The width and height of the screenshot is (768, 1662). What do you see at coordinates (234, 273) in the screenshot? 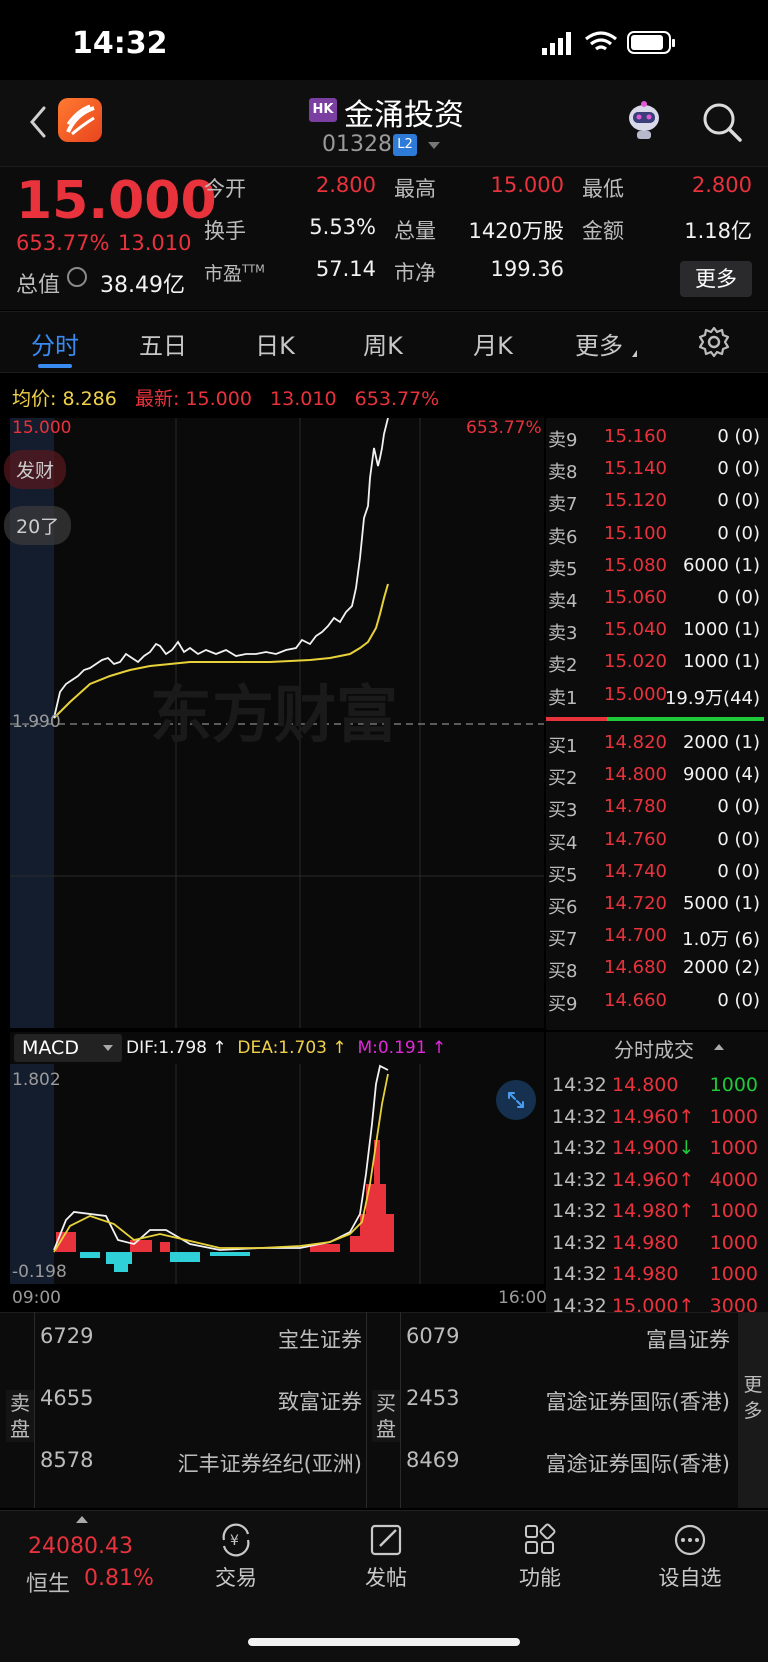
I see `pe-label: 市盈TTM` at bounding box center [234, 273].